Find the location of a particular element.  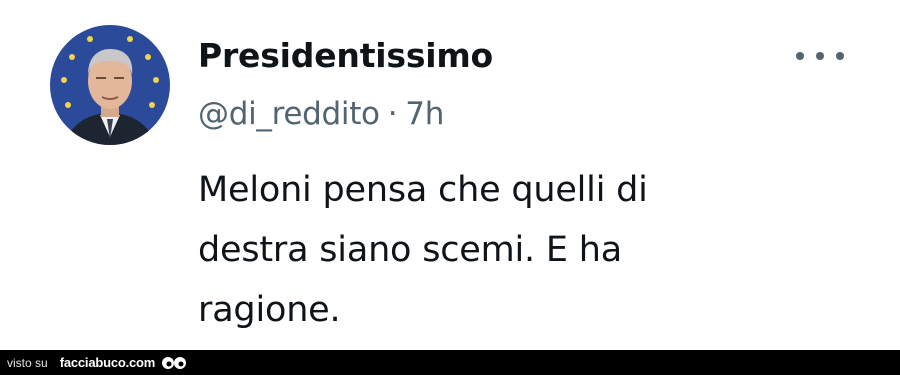

more-options-icon is located at coordinates (820, 56).